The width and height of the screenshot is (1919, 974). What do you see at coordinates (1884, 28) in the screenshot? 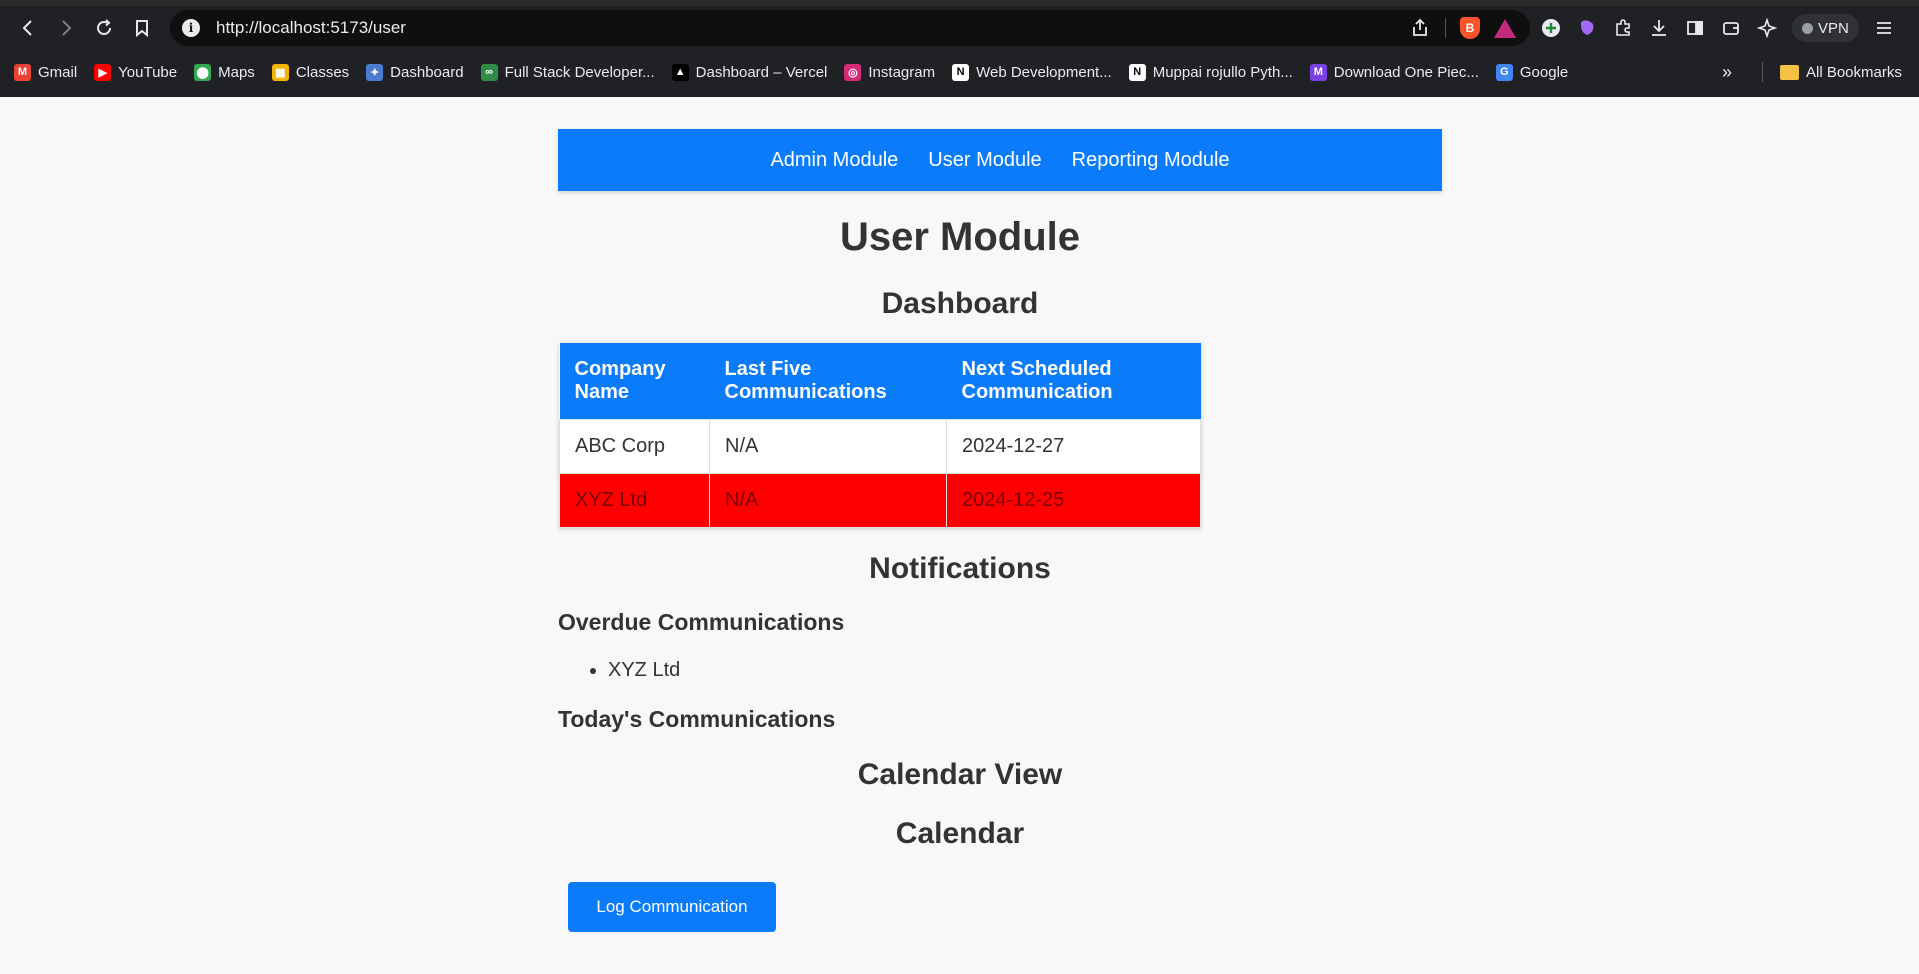
I see `menu-icon` at bounding box center [1884, 28].